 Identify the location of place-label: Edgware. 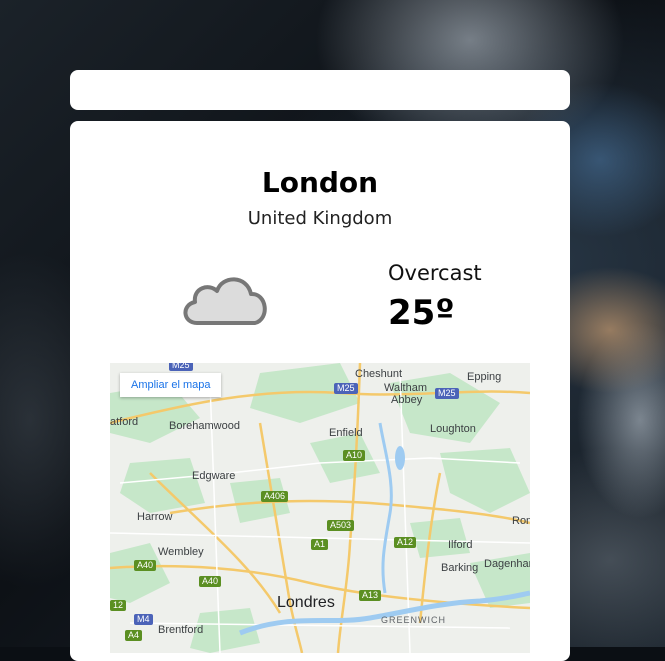
(214, 476).